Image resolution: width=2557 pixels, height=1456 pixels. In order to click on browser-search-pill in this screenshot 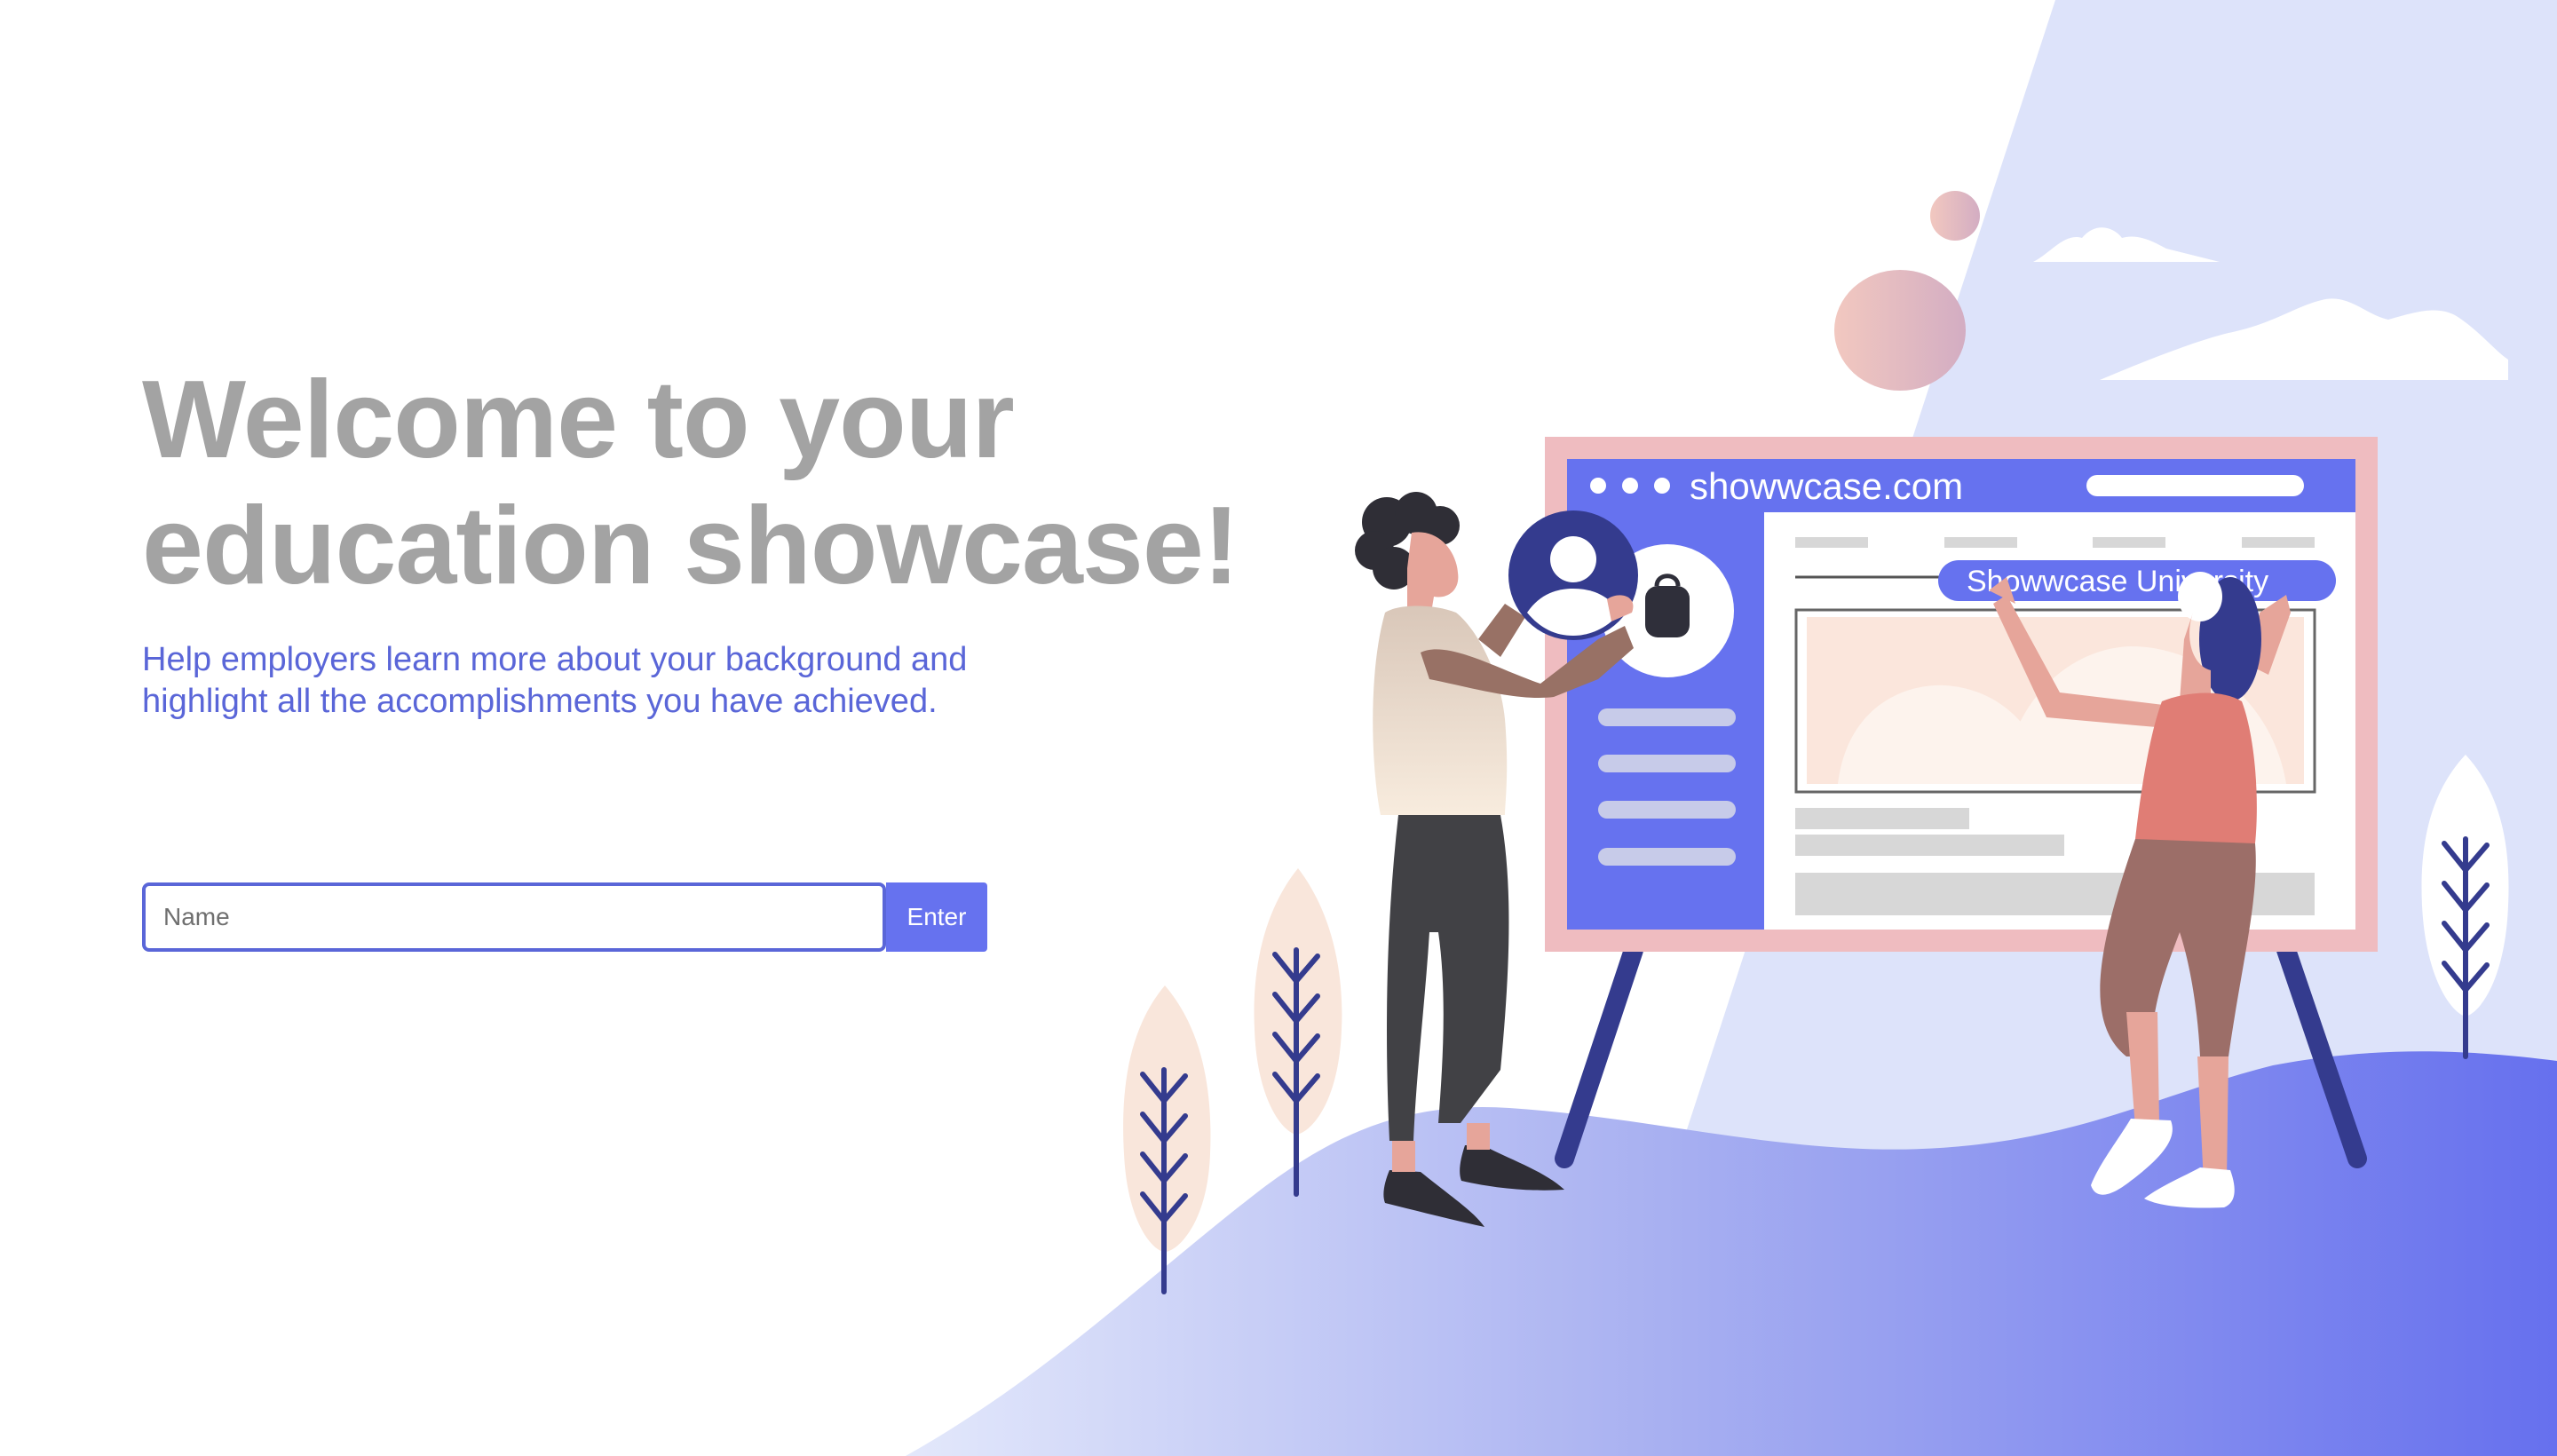, I will do `click(2195, 485)`.